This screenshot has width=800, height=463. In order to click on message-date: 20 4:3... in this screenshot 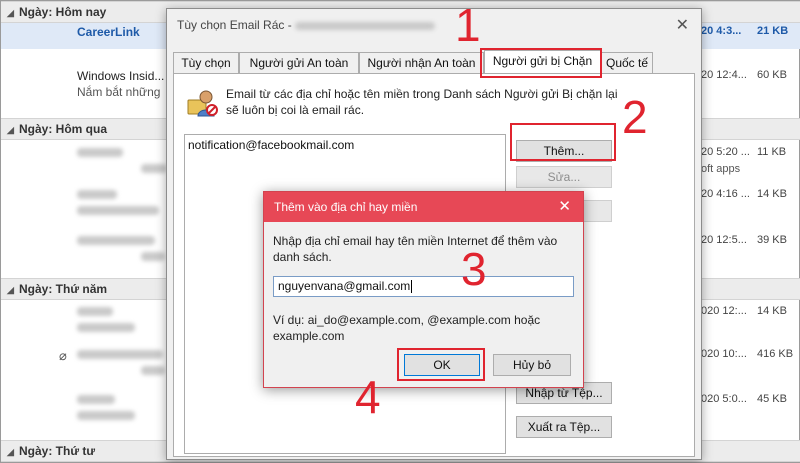, I will do `click(721, 31)`.